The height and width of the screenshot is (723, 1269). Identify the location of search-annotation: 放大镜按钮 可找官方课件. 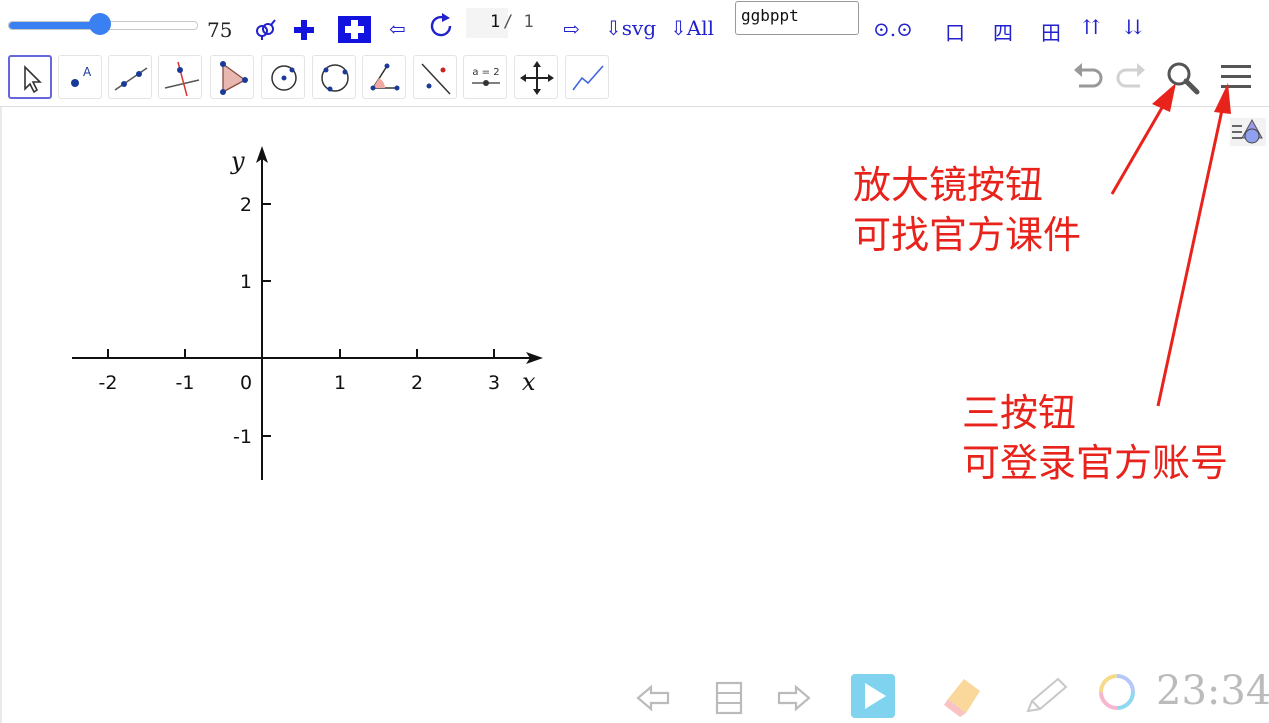
(967, 210).